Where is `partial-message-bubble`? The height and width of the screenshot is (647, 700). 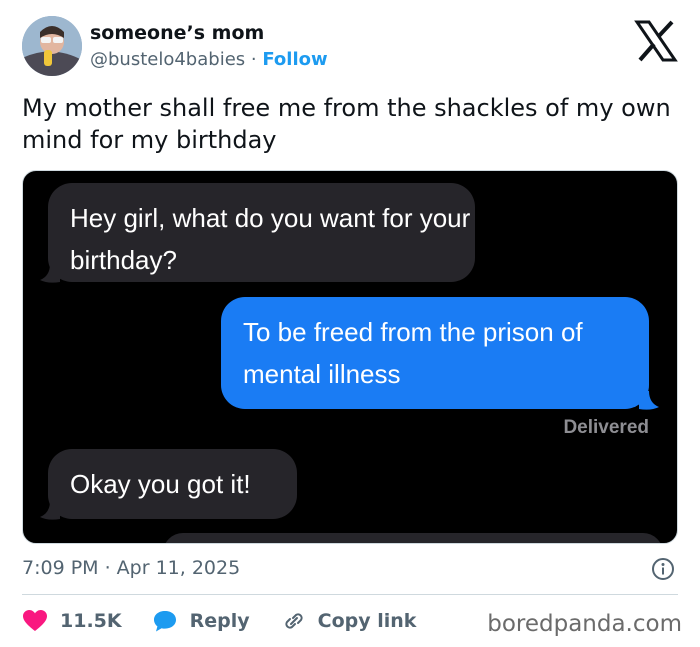 partial-message-bubble is located at coordinates (413, 538).